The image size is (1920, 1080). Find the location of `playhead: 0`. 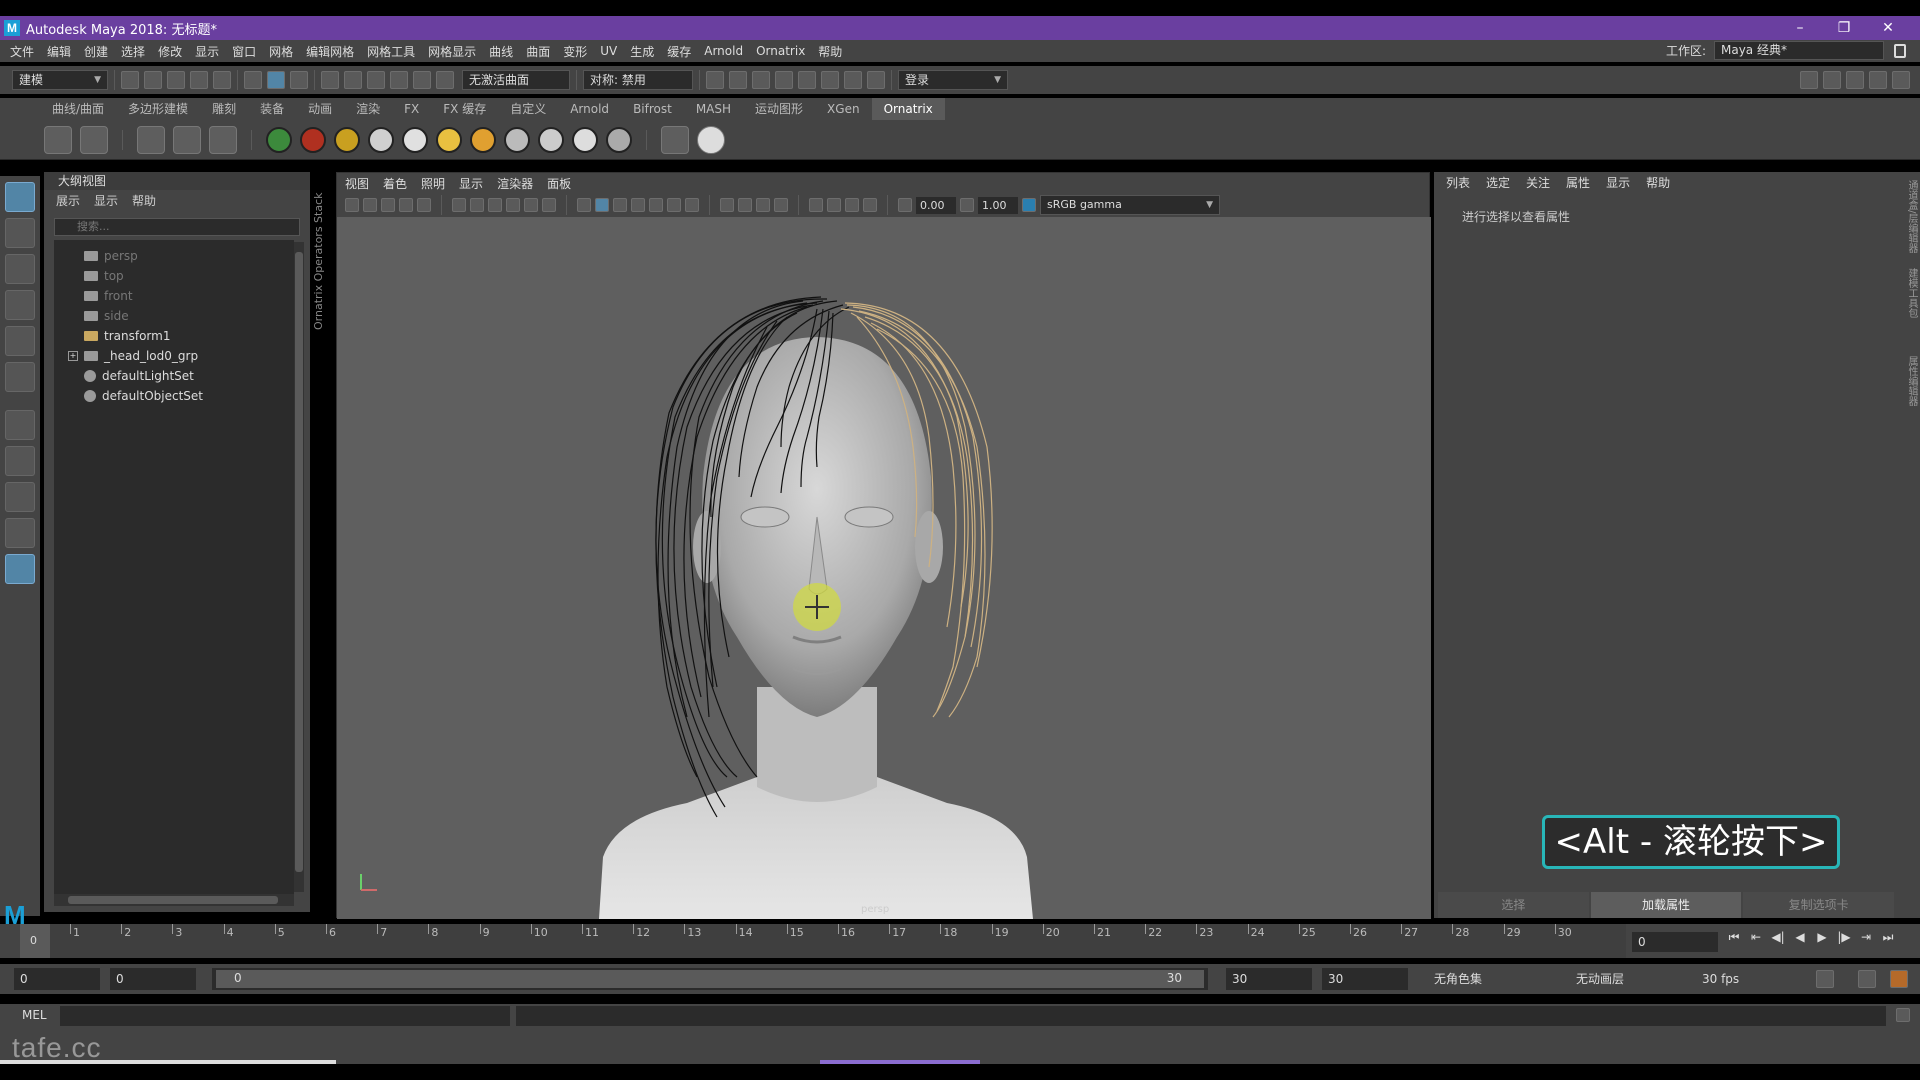

playhead: 0 is located at coordinates (35, 941).